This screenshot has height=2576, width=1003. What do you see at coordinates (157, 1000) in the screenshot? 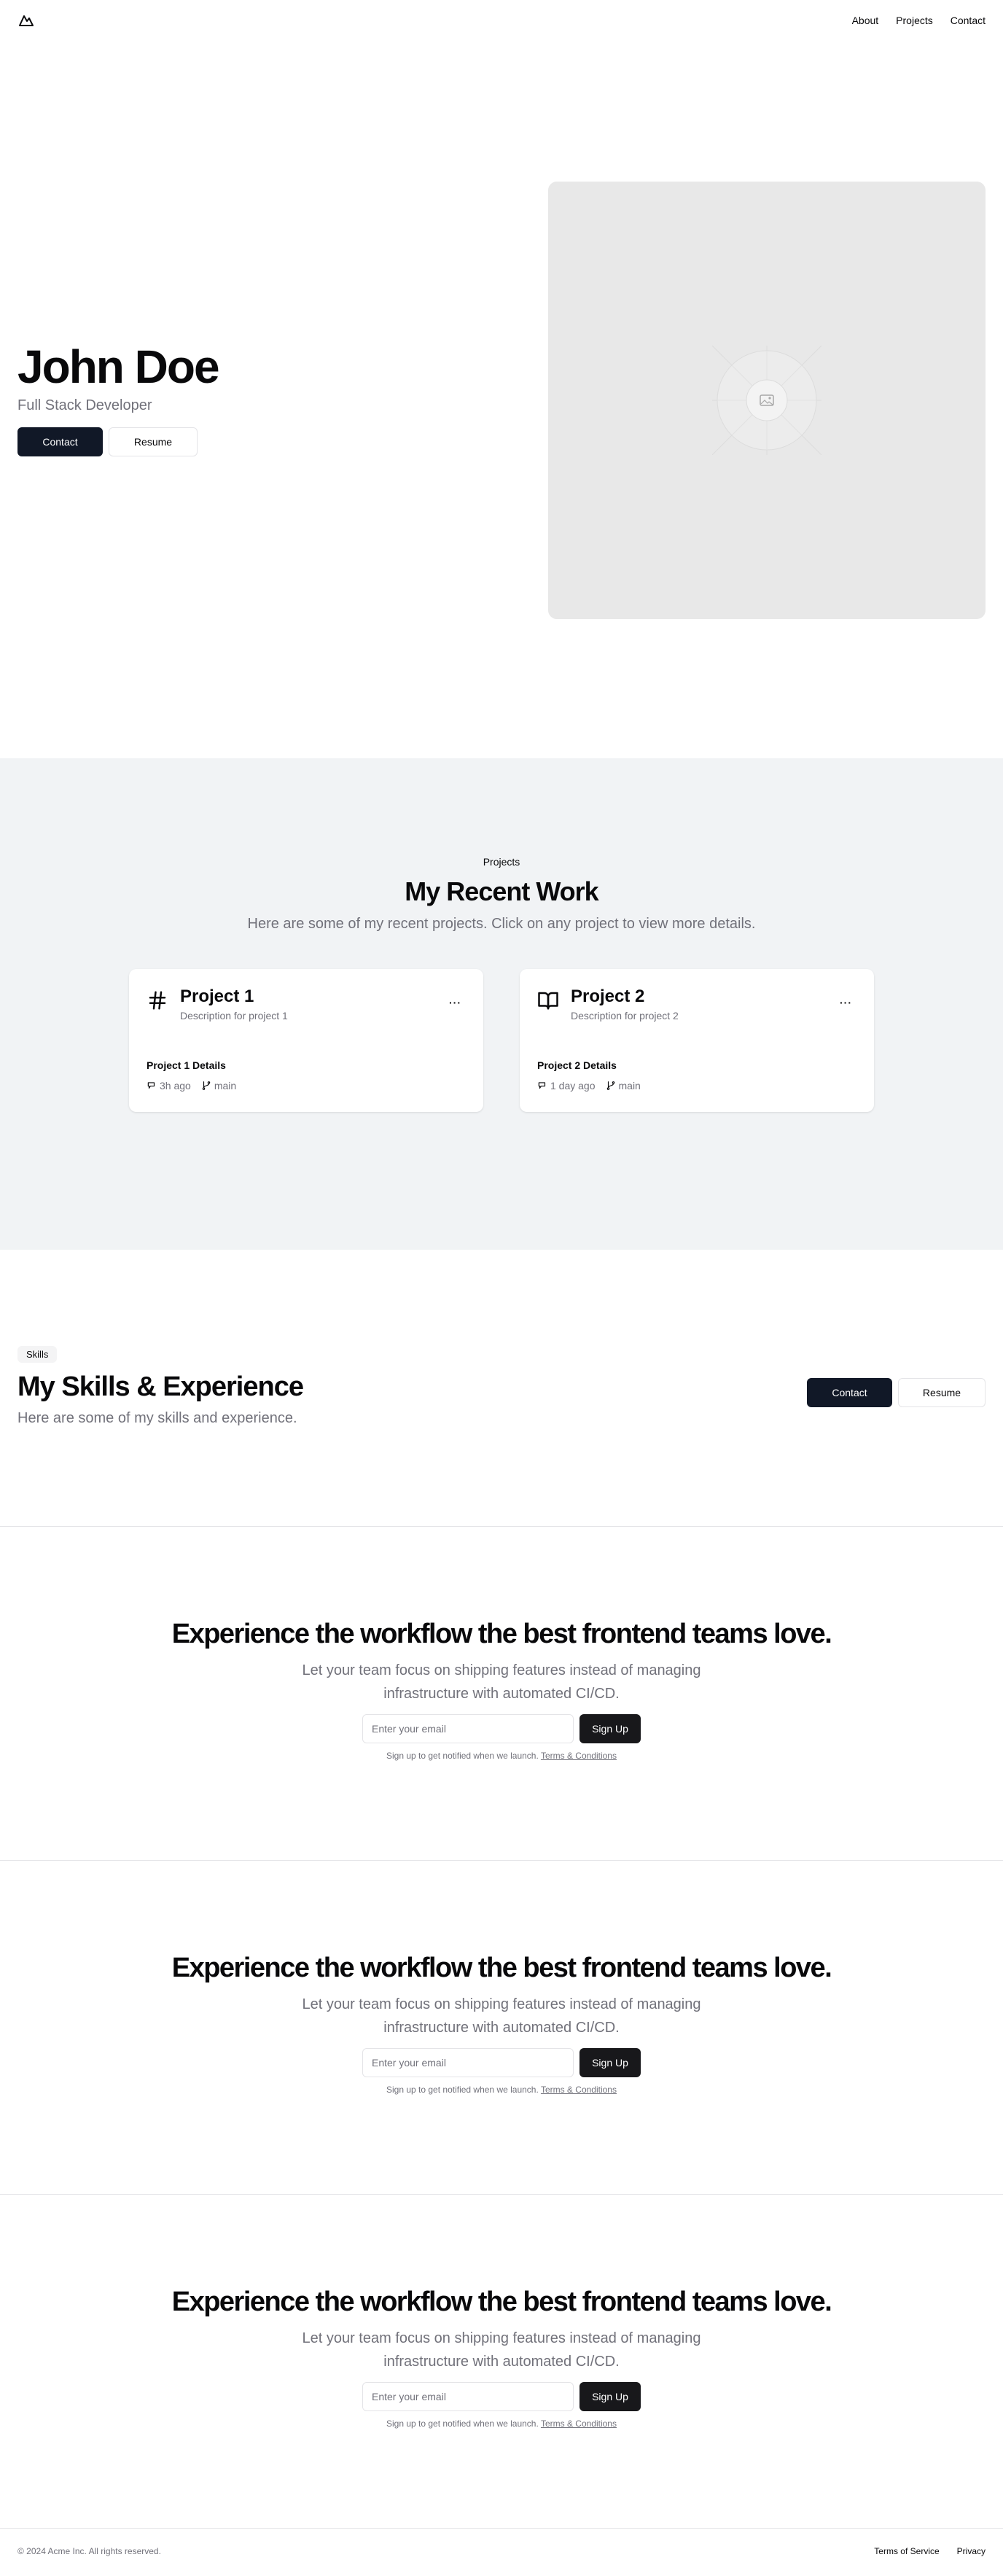
I see `hash-icon` at bounding box center [157, 1000].